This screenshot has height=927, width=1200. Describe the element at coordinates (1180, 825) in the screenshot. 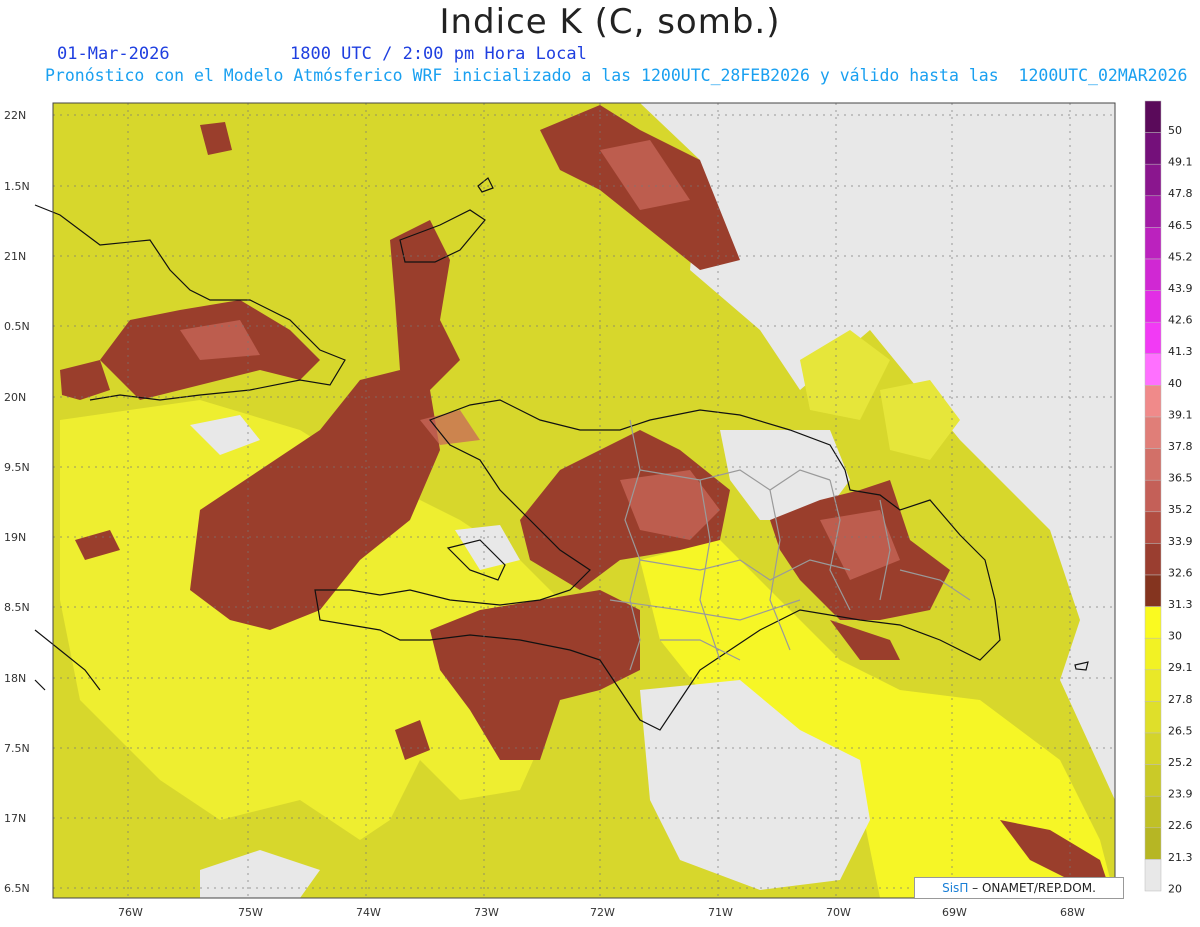

I see `colorbar-label: 22.6` at that location.